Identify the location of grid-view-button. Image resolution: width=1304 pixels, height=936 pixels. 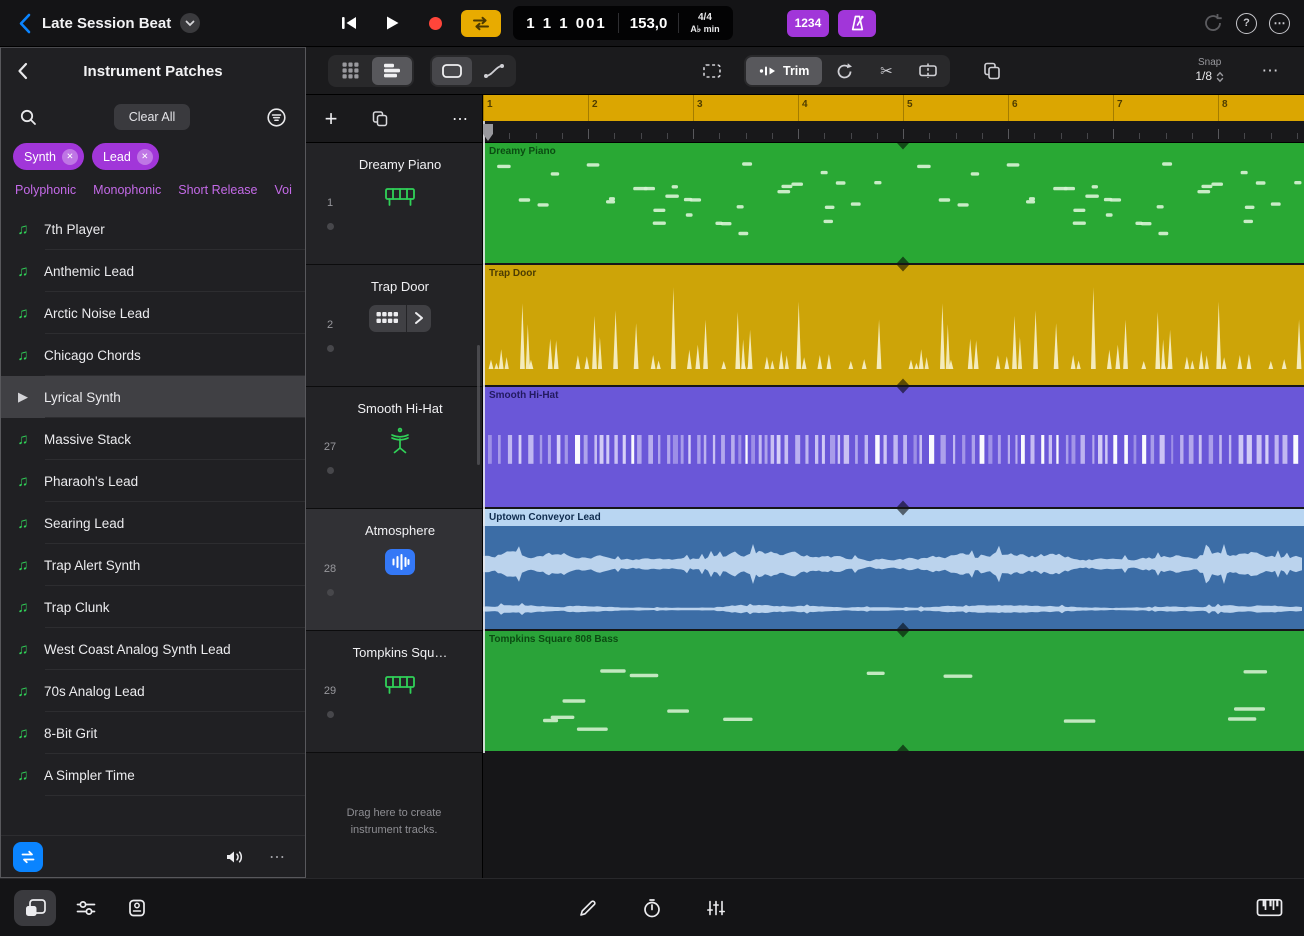
(350, 71).